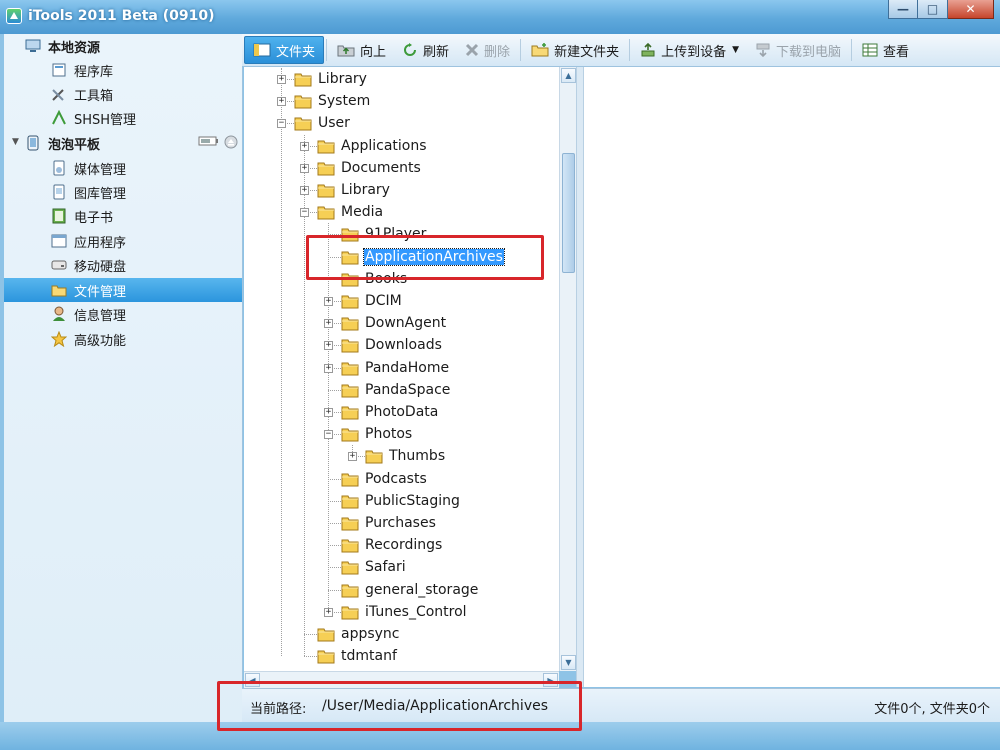 The image size is (1000, 750). What do you see at coordinates (568, 75) in the screenshot?
I see `scroll-up-icon: ▲` at bounding box center [568, 75].